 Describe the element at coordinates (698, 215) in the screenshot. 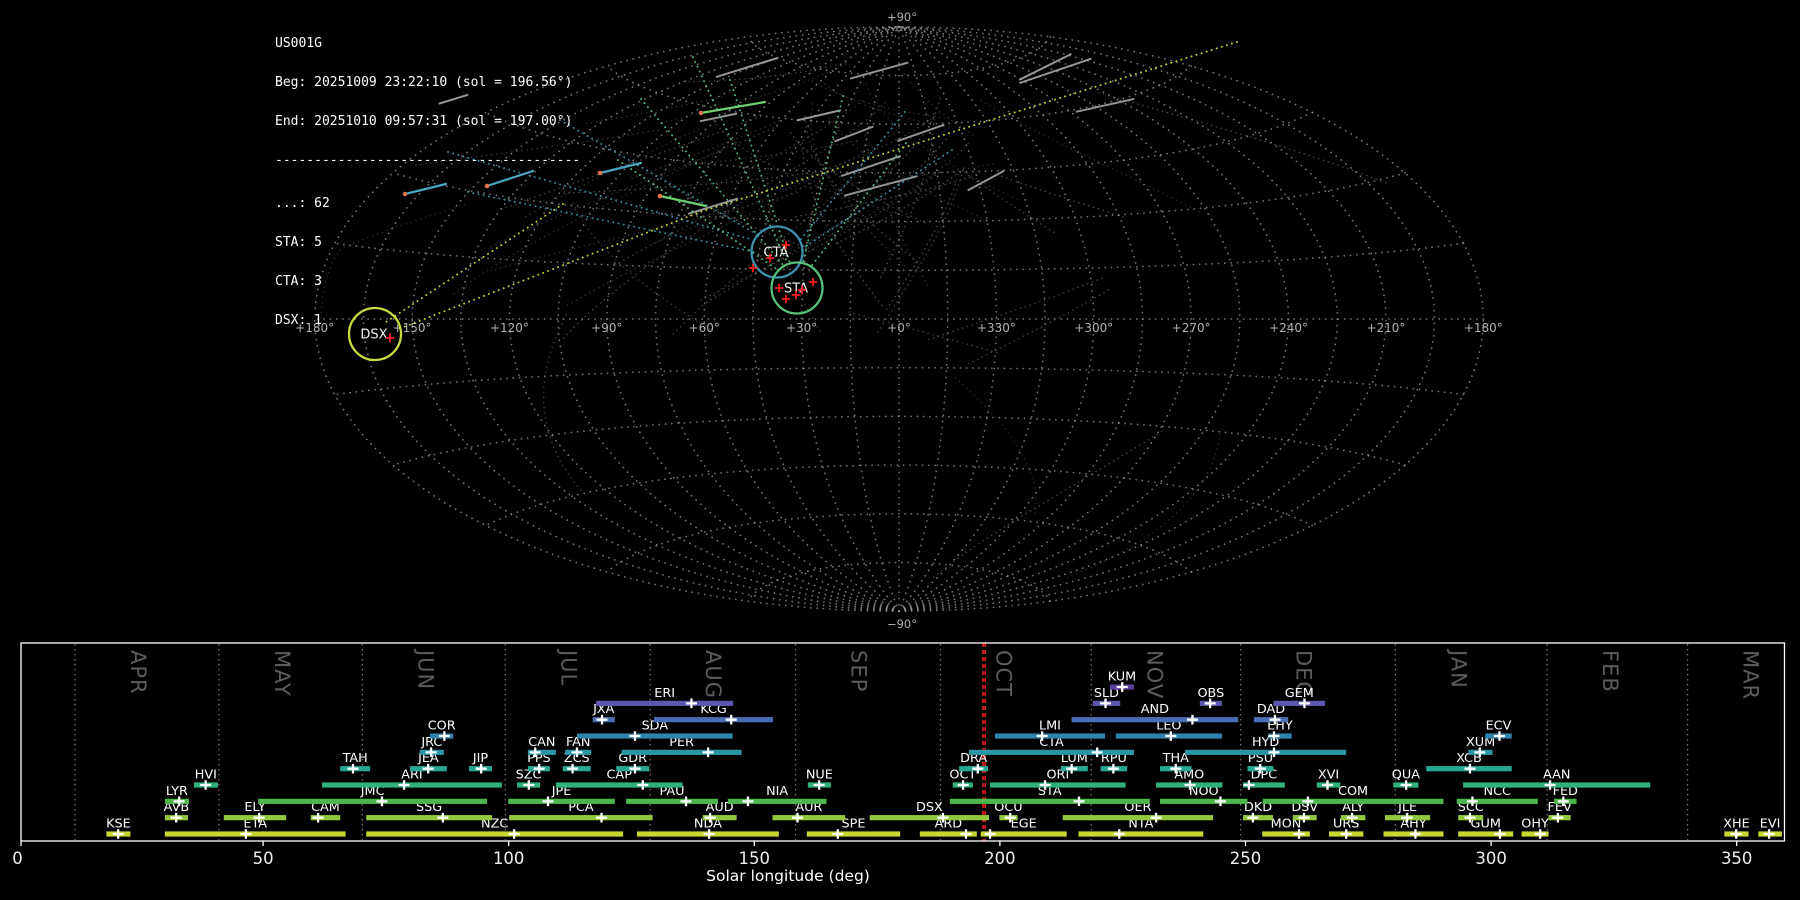

I see `meteor-trail-shower` at that location.